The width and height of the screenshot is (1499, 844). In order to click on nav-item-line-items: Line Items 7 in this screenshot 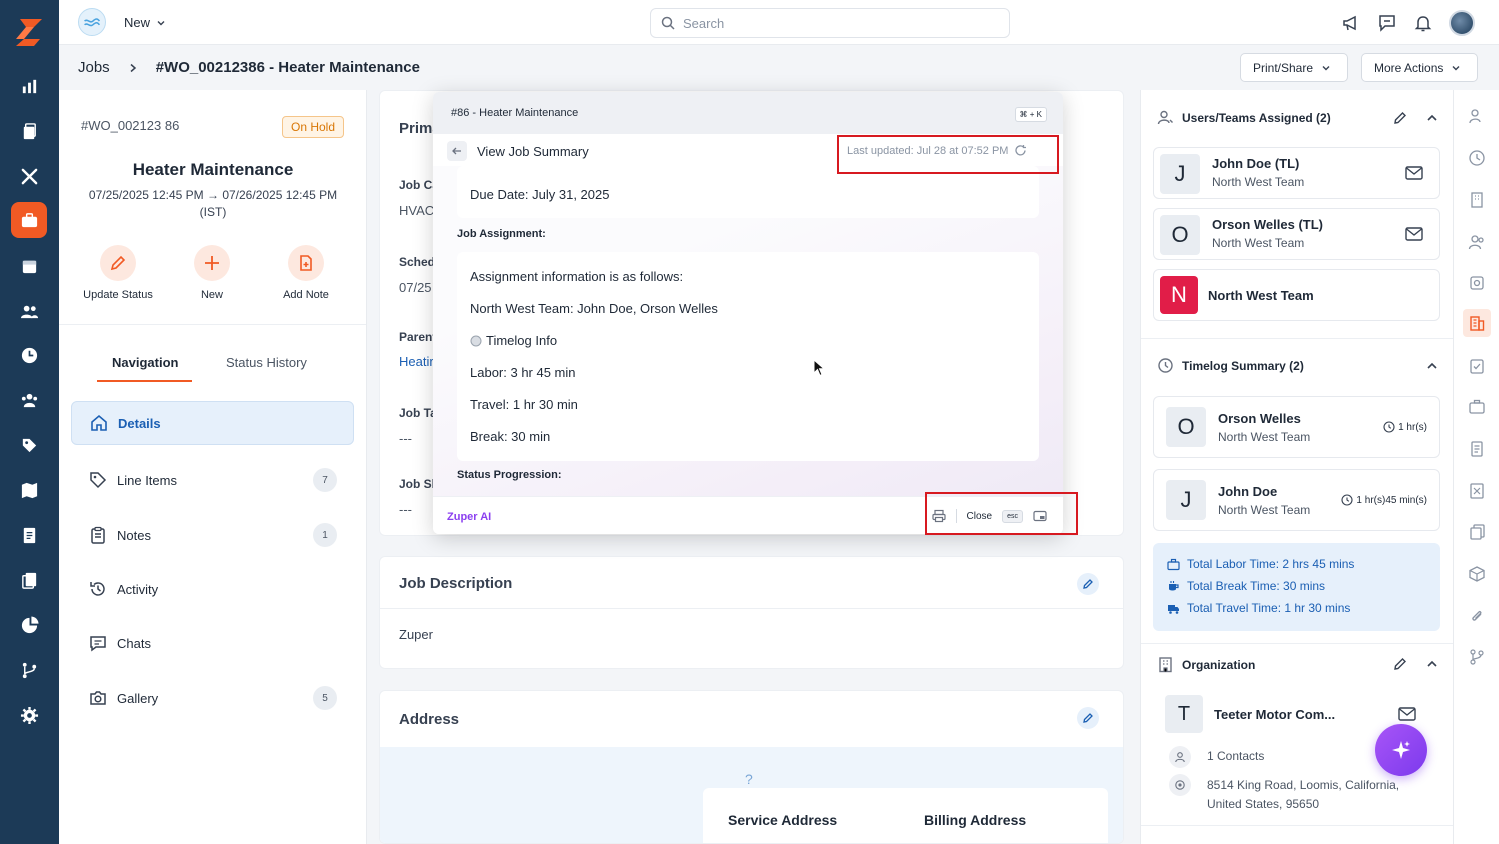, I will do `click(212, 480)`.